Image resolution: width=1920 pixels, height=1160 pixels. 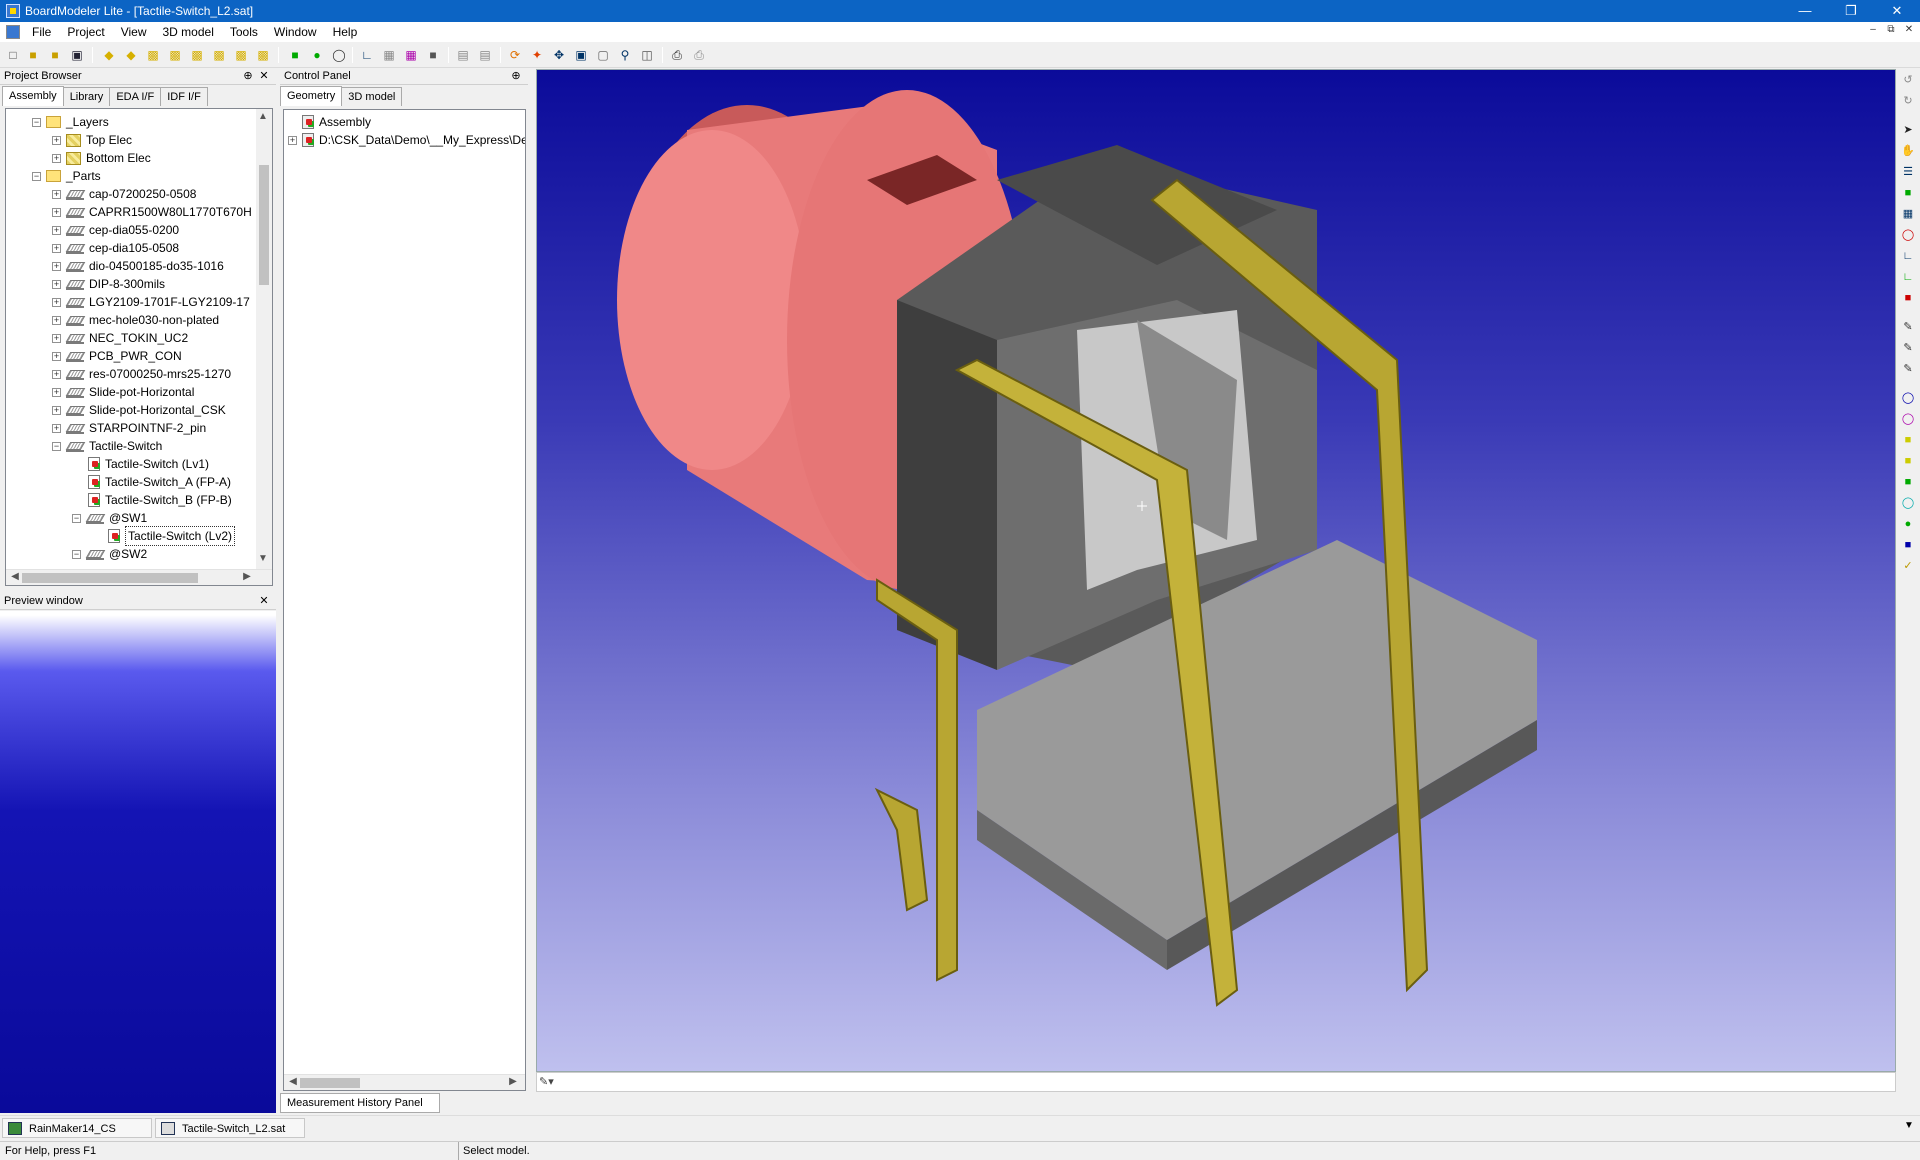 I want to click on close-icon: ✕, so click(x=264, y=601).